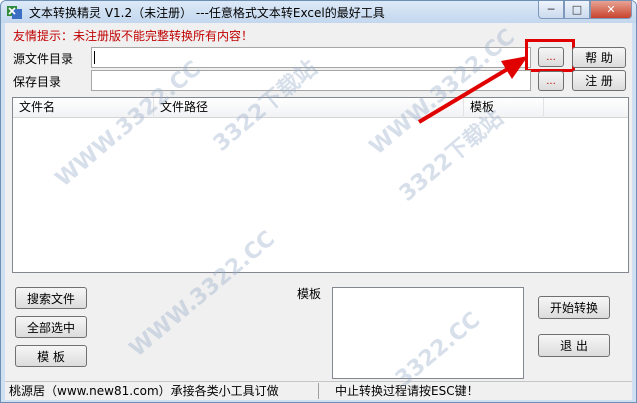  What do you see at coordinates (309, 108) in the screenshot?
I see `column-header-filepath: 文件路径` at bounding box center [309, 108].